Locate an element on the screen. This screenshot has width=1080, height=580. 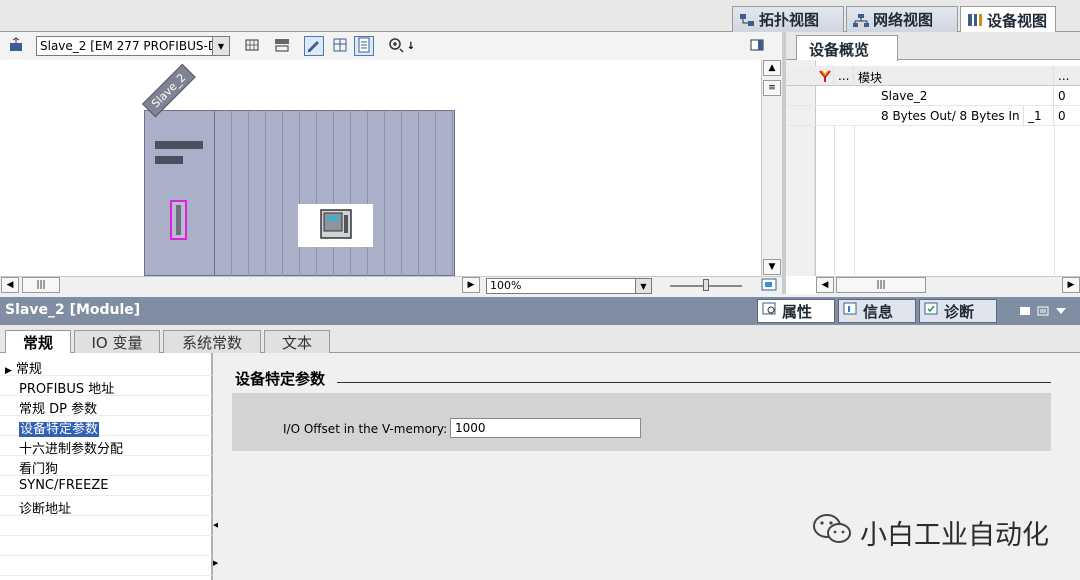
zoom-slider is located at coordinates (706, 285).